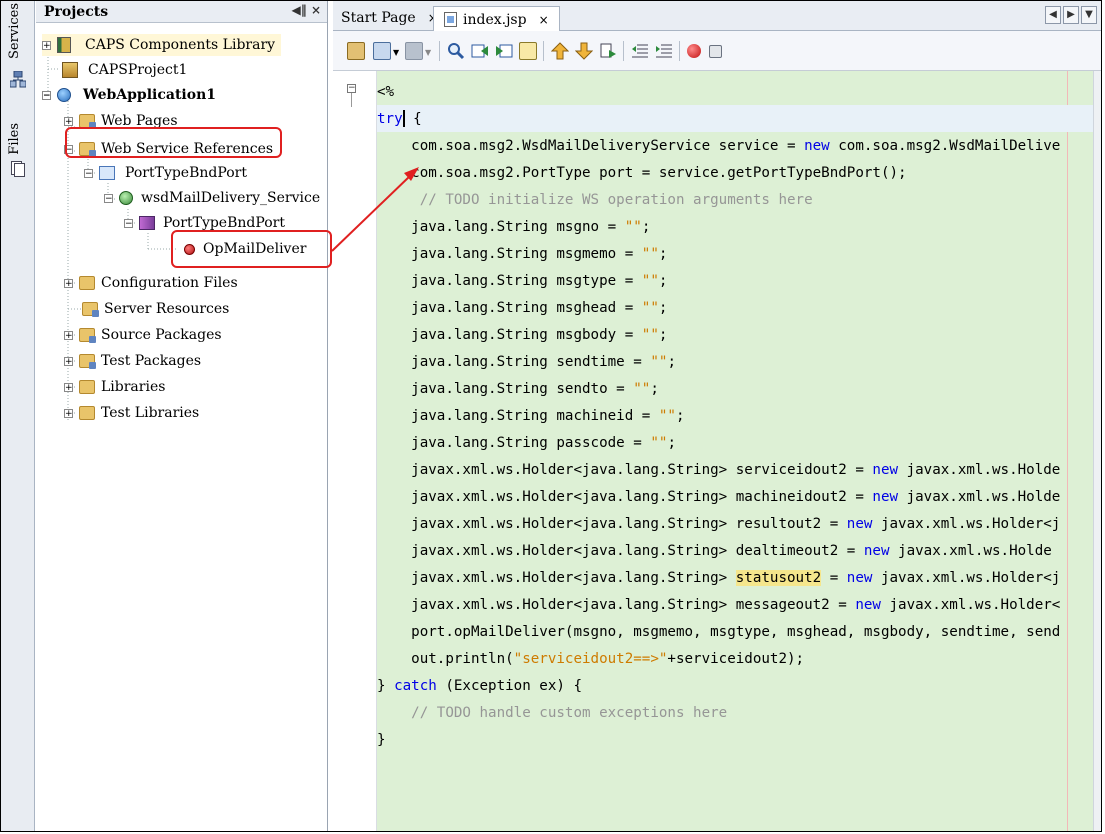 This screenshot has height=834, width=1105. What do you see at coordinates (739, 712) in the screenshot?
I see `code-line: // TODO handle custom exceptions here` at bounding box center [739, 712].